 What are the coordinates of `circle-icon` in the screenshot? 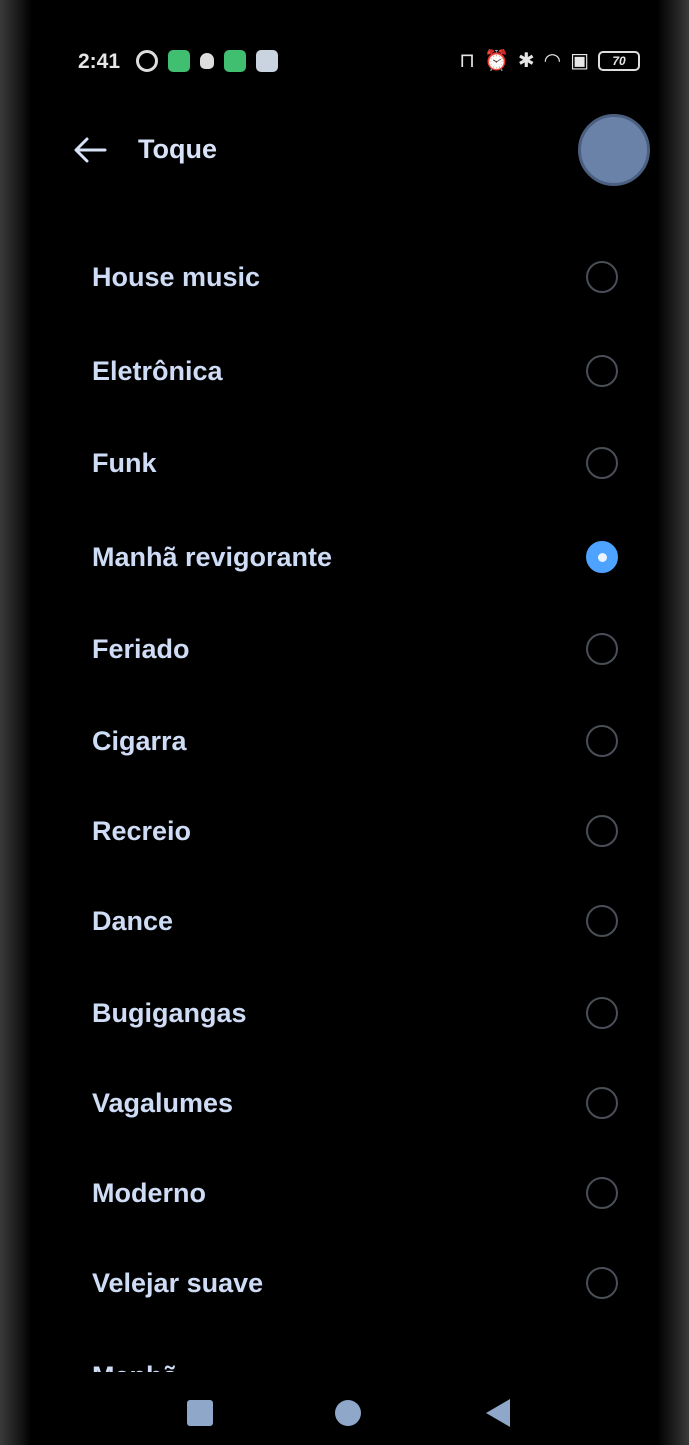 It's located at (348, 1413).